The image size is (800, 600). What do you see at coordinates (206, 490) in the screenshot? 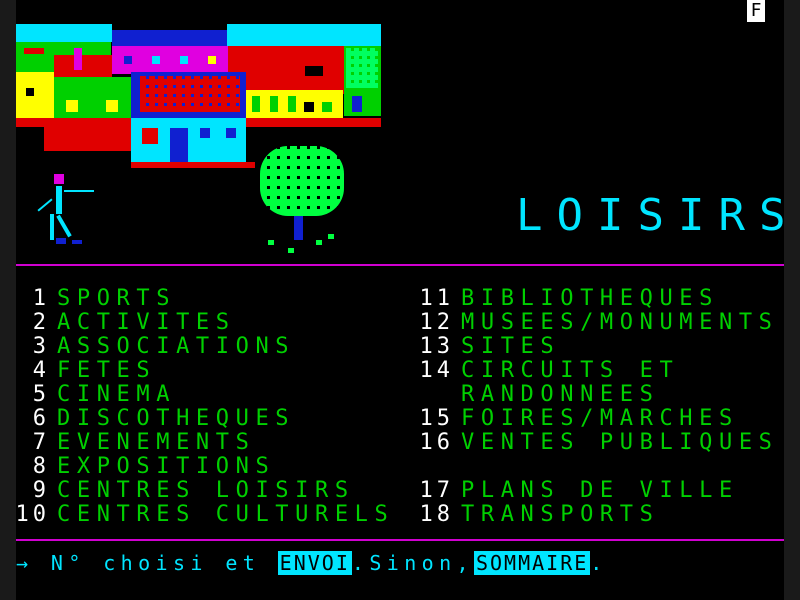
I see `menu-label: CENTRES LOISIRS` at bounding box center [206, 490].